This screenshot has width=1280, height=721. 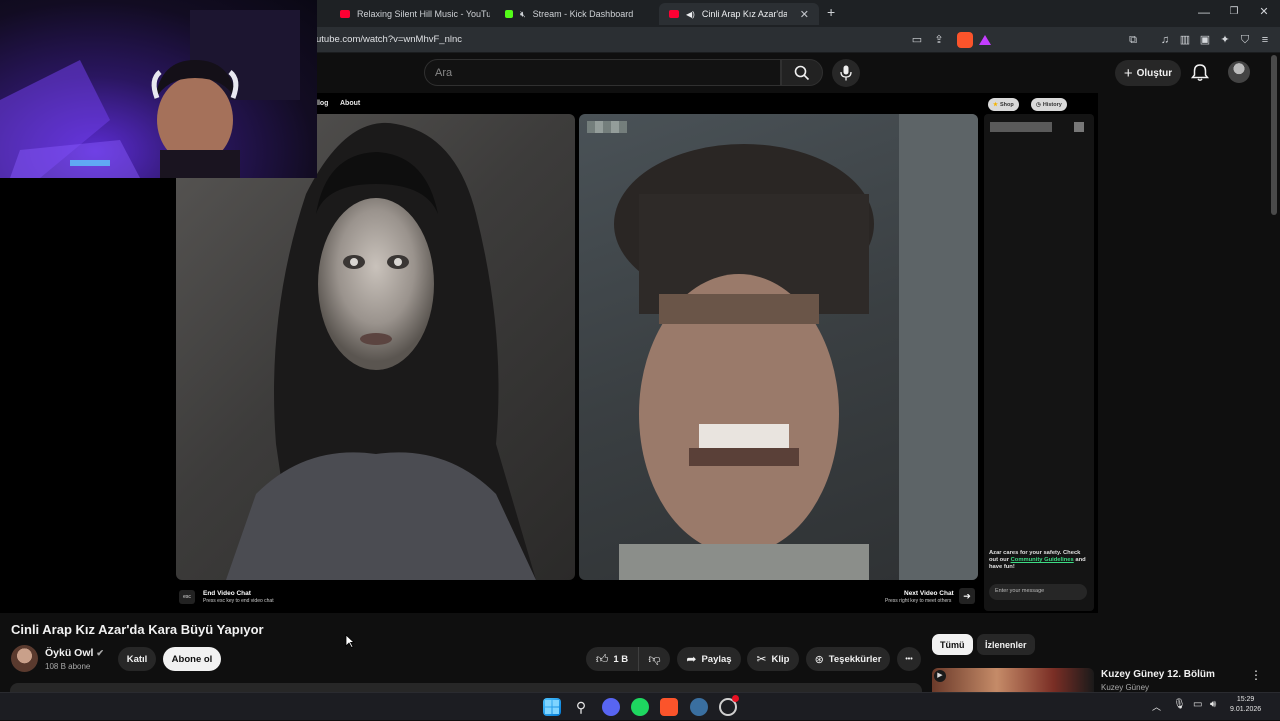 What do you see at coordinates (1239, 72) in the screenshot?
I see `user-avatar` at bounding box center [1239, 72].